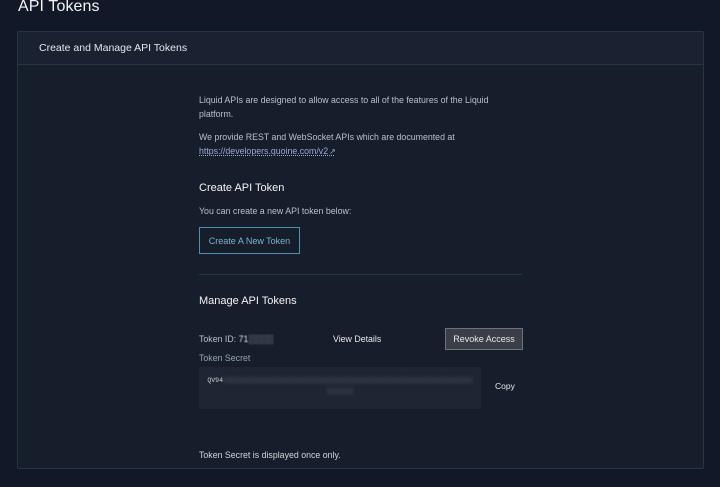 This screenshot has height=487, width=720. Describe the element at coordinates (249, 240) in the screenshot. I see `create-new-token-button: Create A New Token` at that location.